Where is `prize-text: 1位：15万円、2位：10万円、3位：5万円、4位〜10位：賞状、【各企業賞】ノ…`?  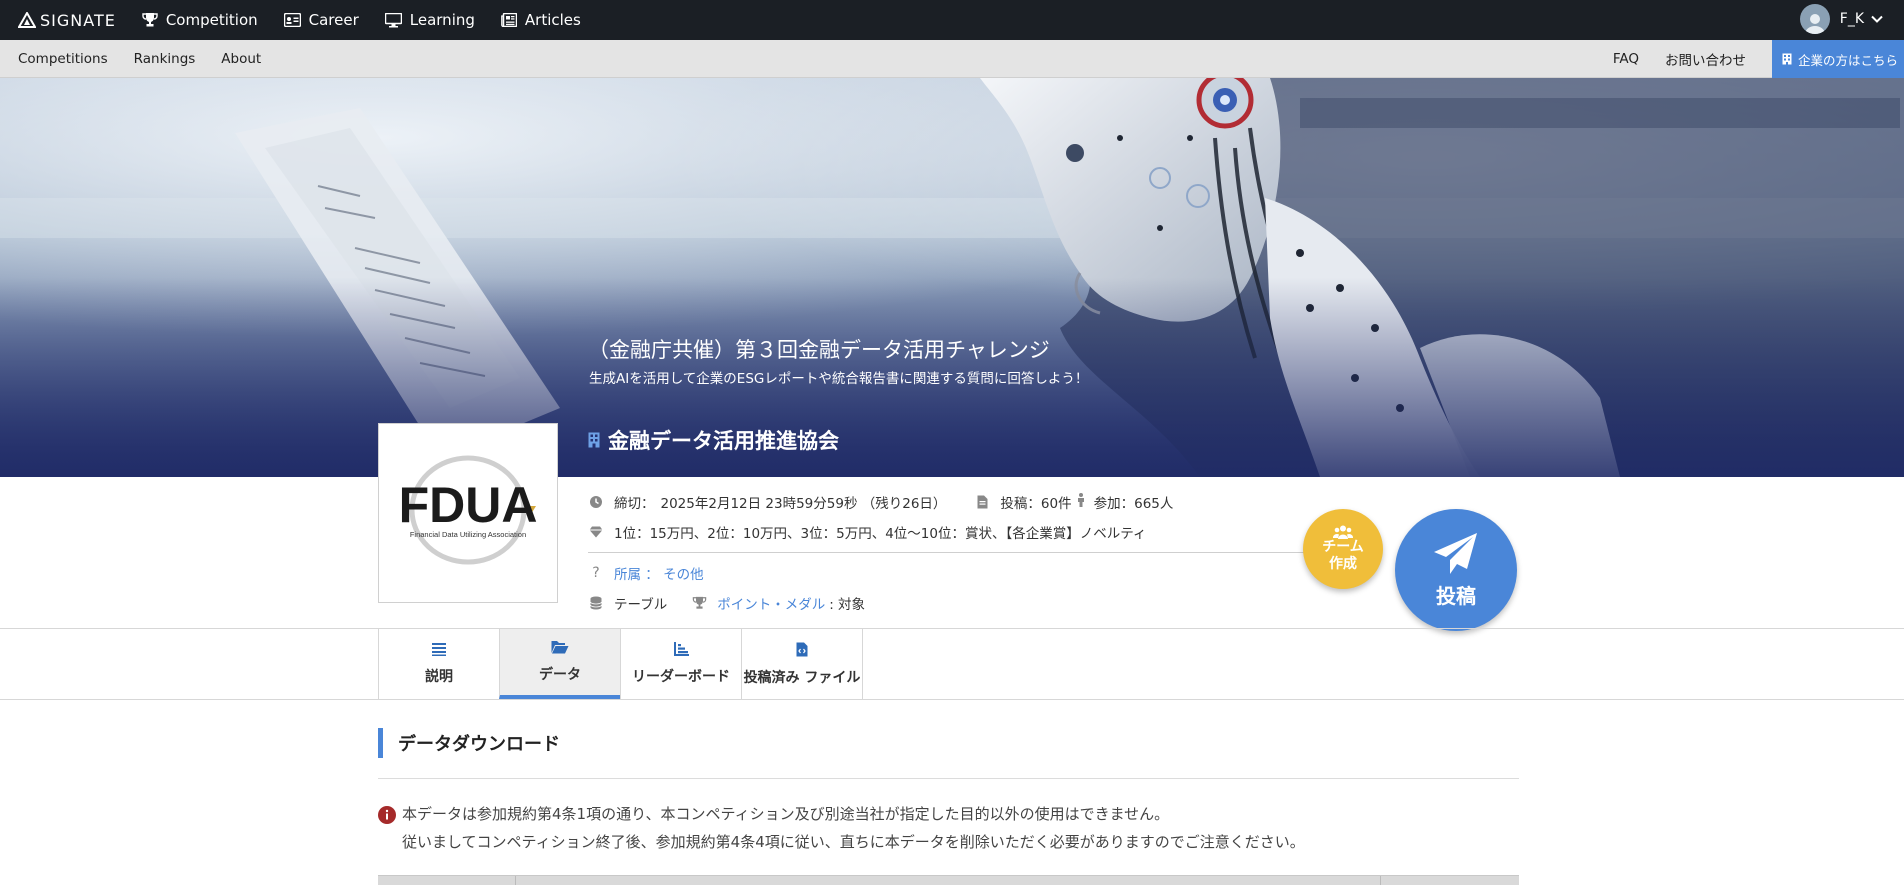
prize-text: 1位：15万円、2位：10万円、3位：5万円、4位〜10位：賞状、【各企業賞】ノ… is located at coordinates (880, 534).